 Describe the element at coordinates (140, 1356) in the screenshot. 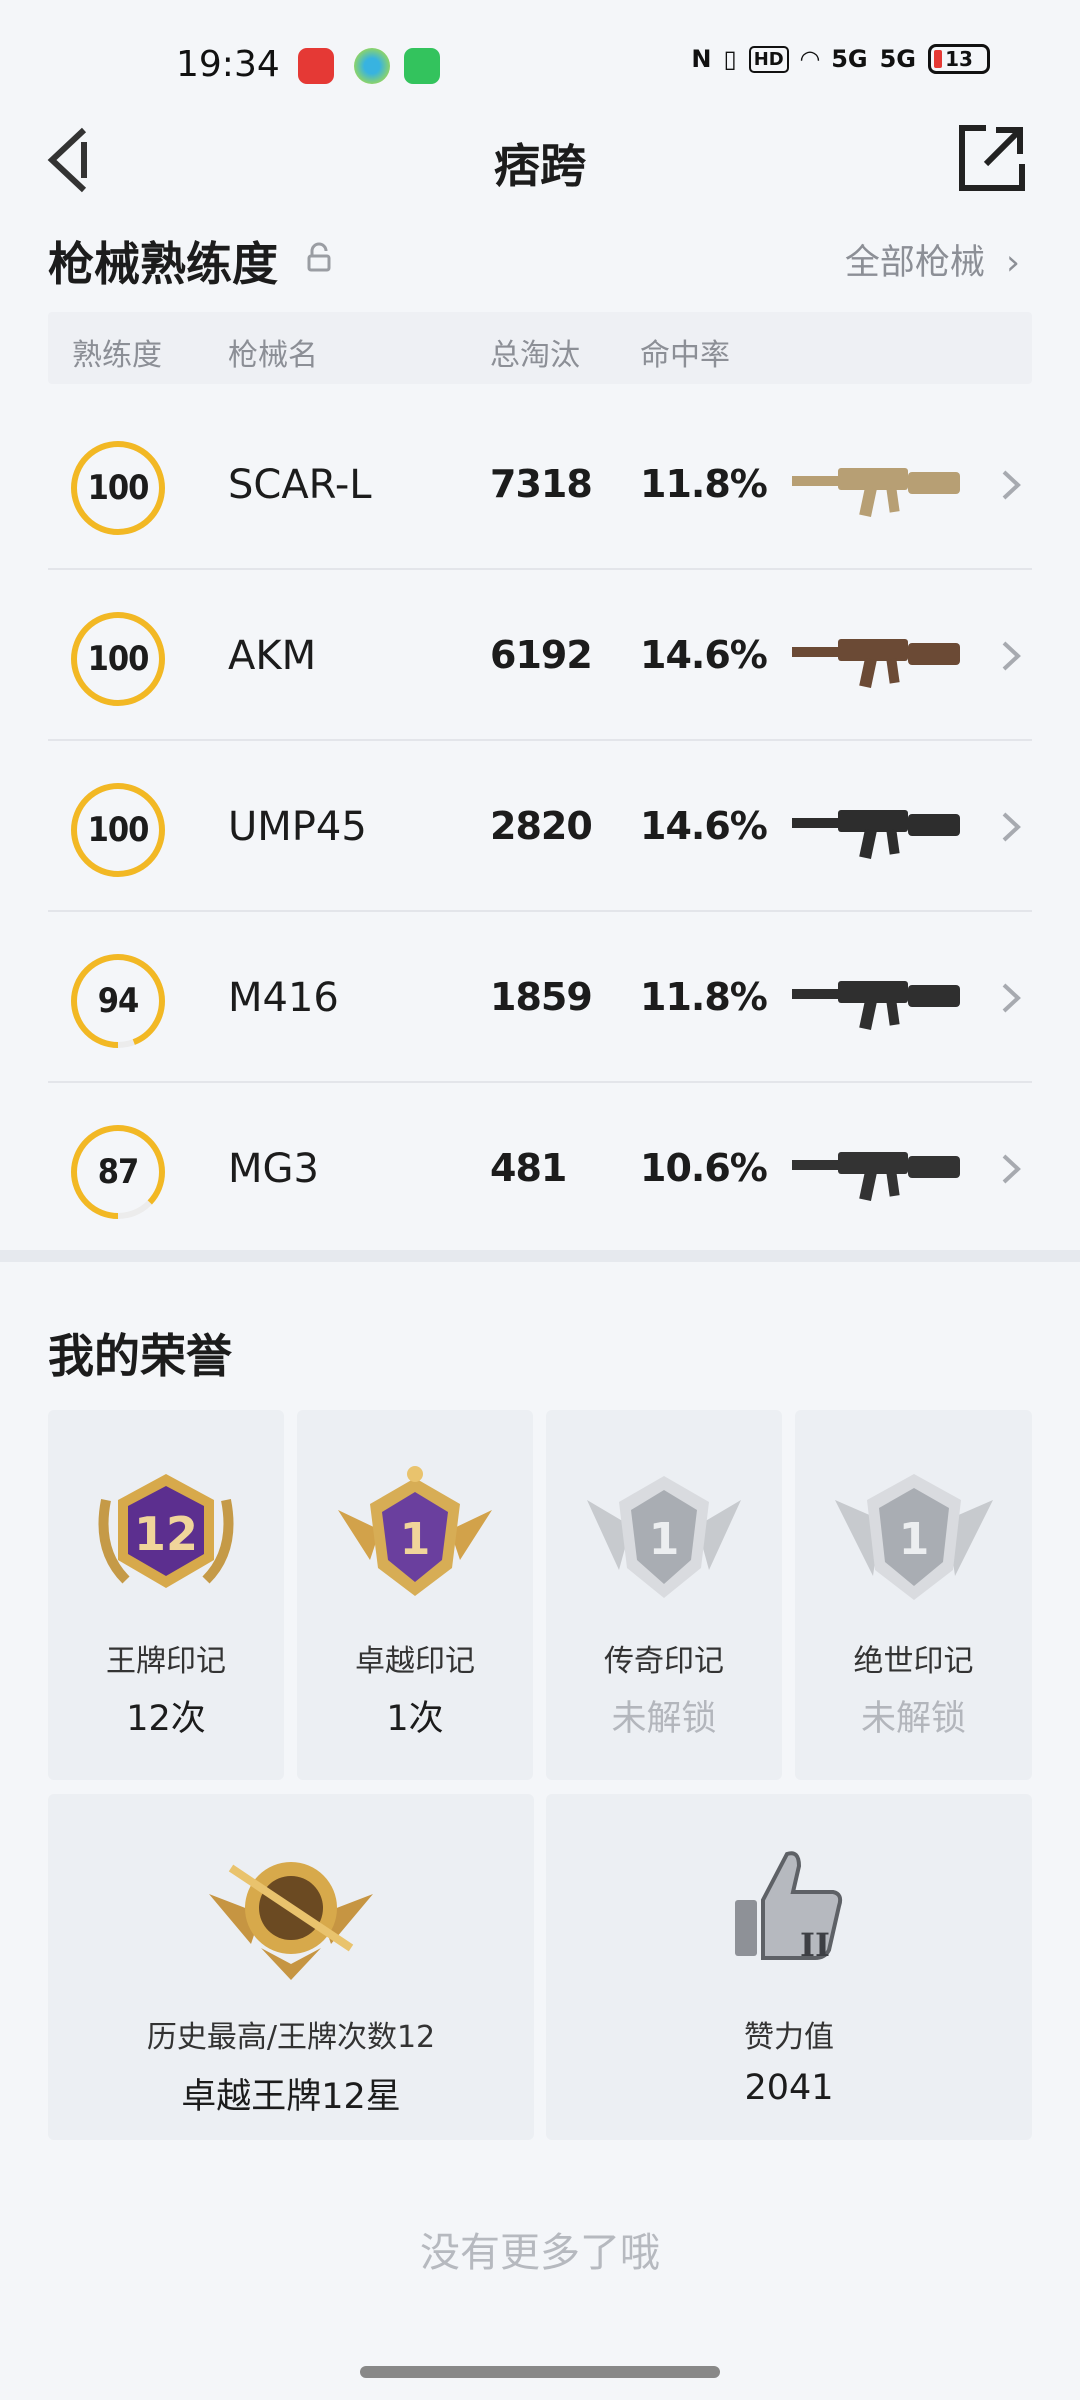

I see `honors-section-title: 我的荣誉` at that location.